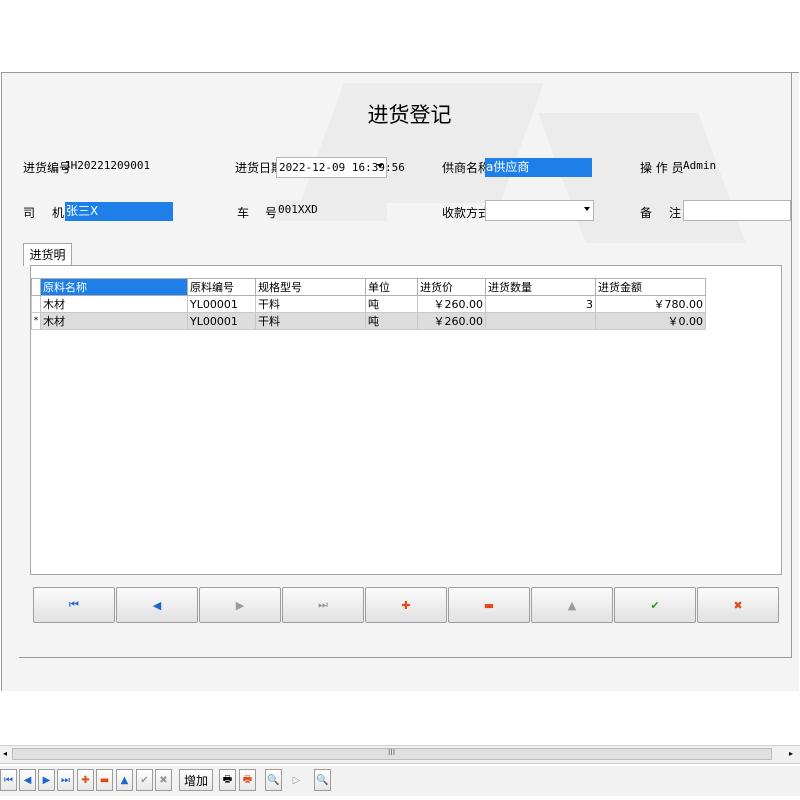 The height and width of the screenshot is (800, 800). Describe the element at coordinates (296, 780) in the screenshot. I see `play-icon: ▷` at that location.